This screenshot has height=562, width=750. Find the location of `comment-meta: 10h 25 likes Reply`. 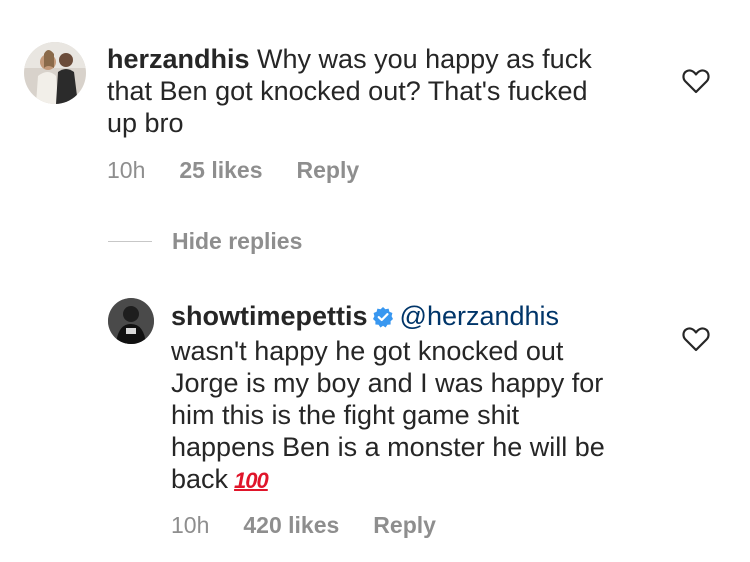

comment-meta: 10h 25 likes Reply is located at coordinates (233, 170).